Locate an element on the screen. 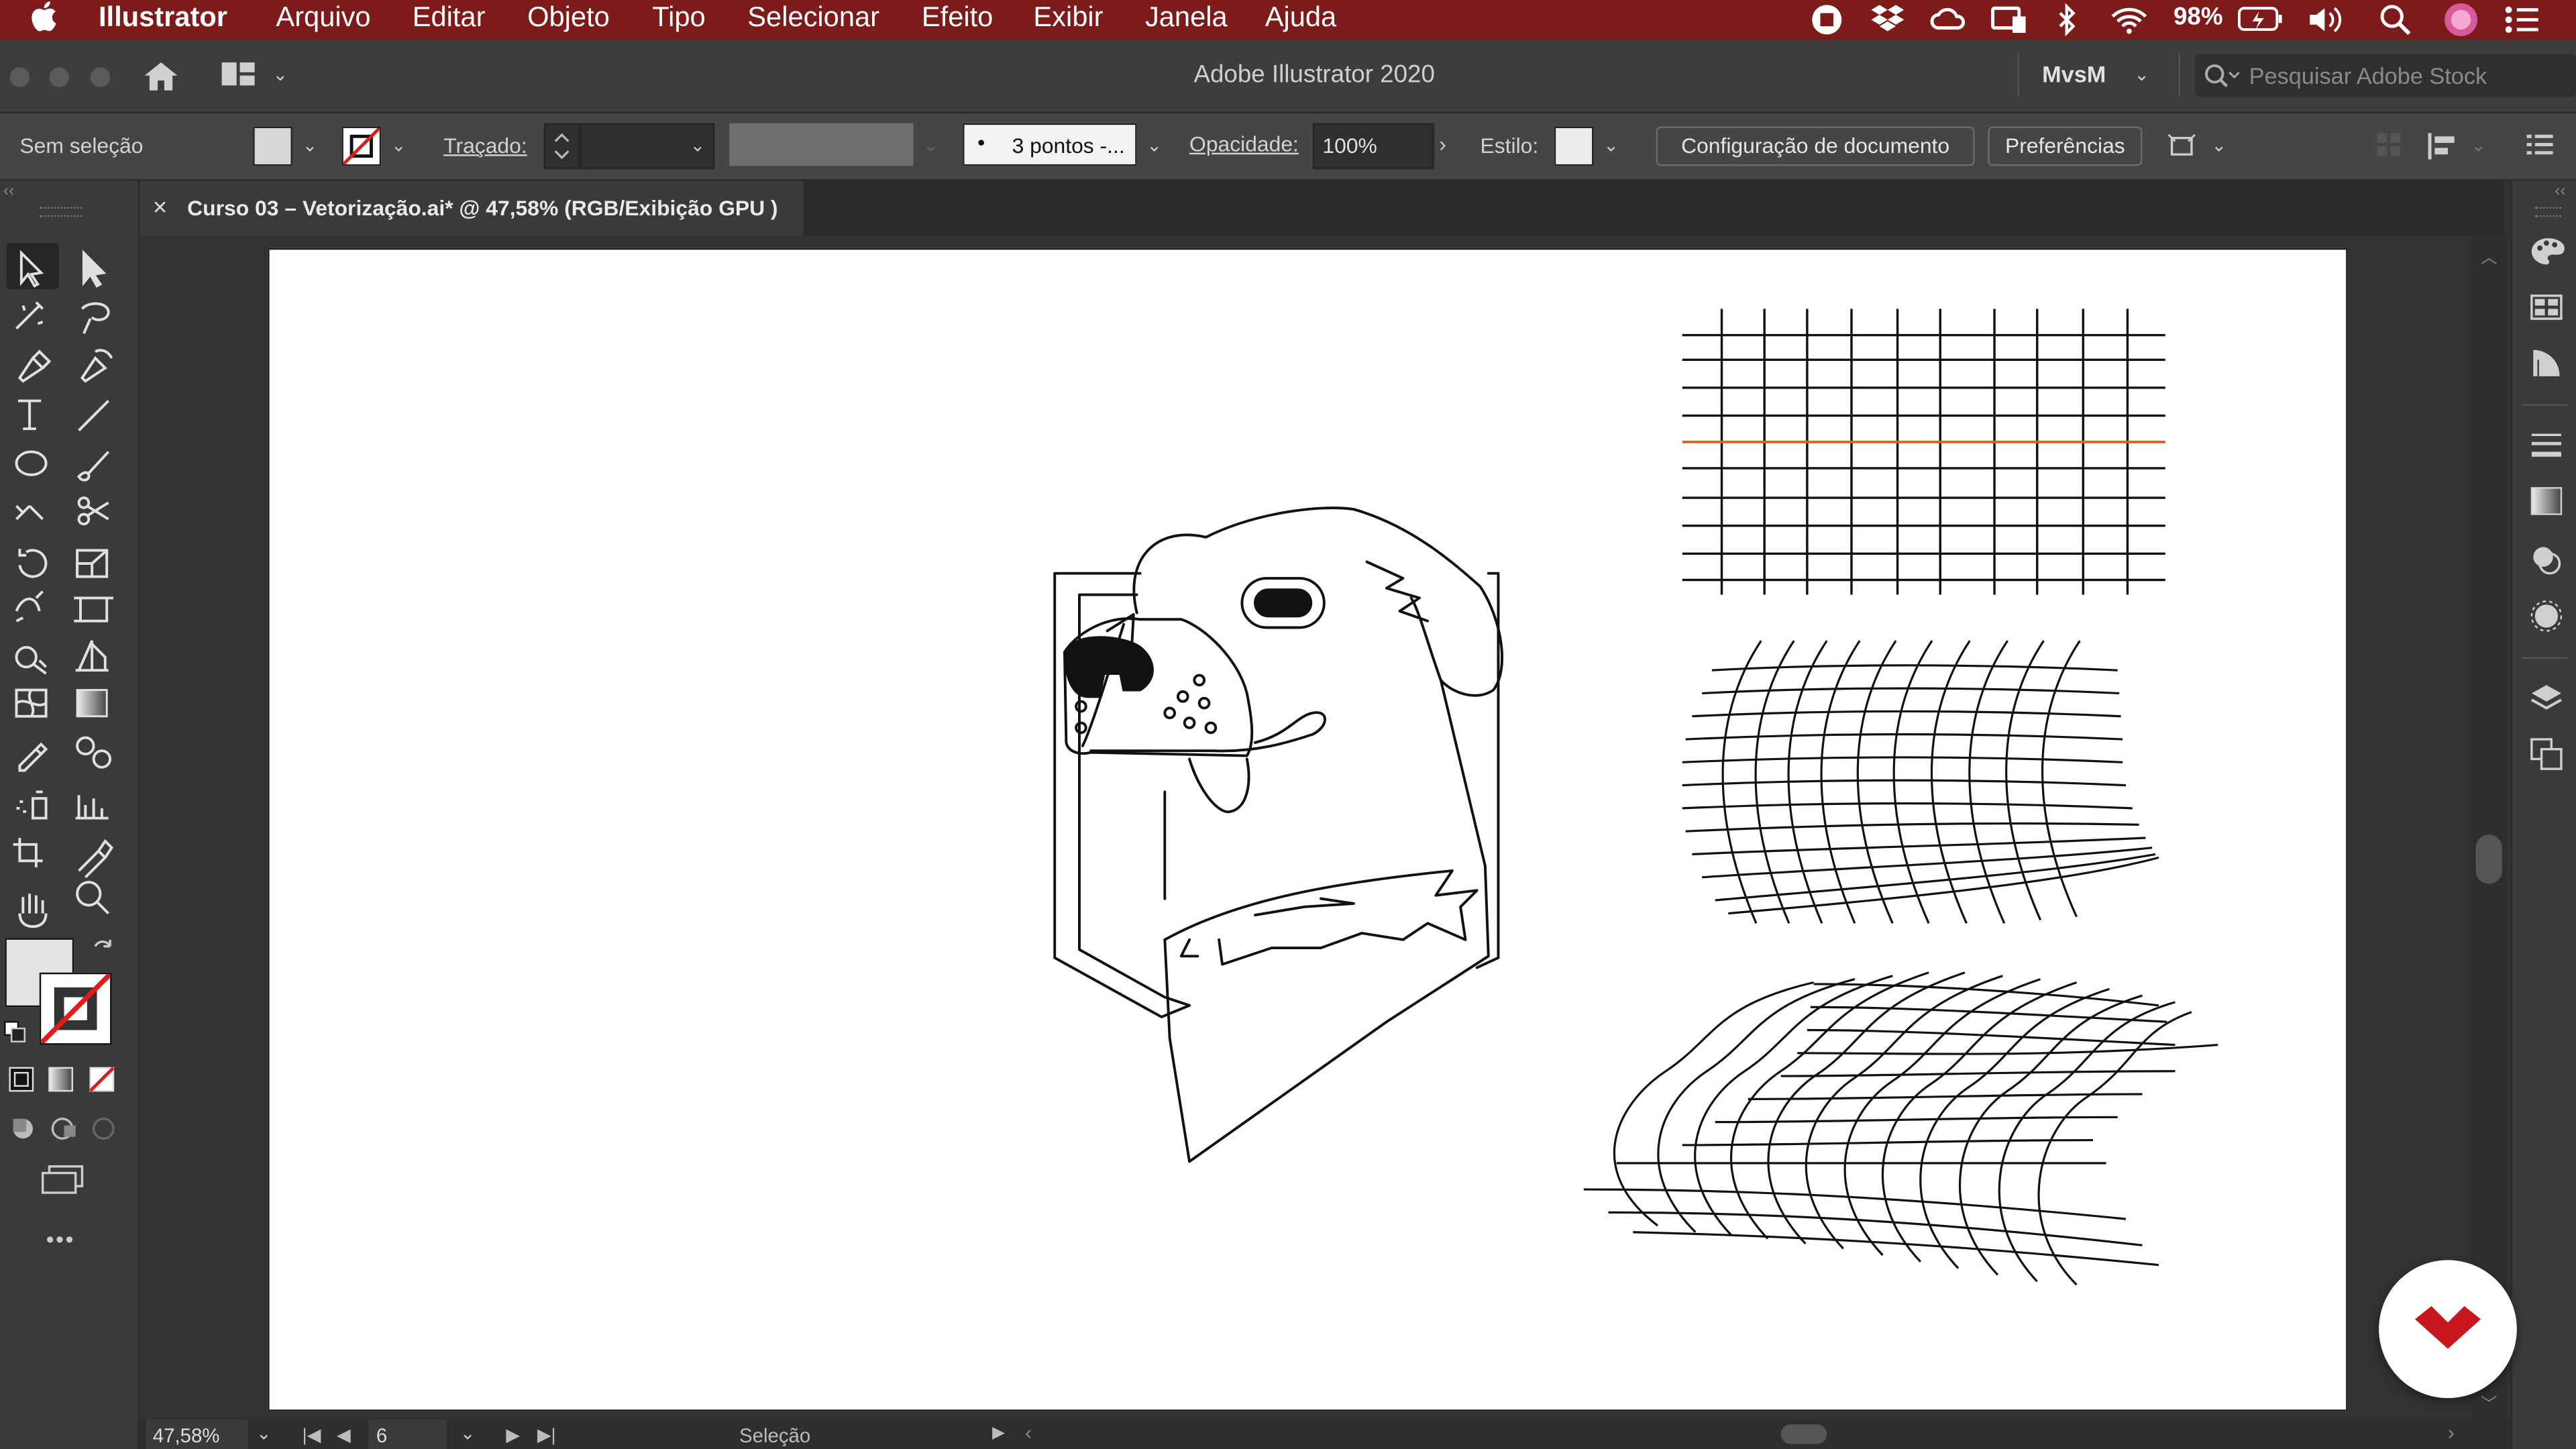 The image size is (2576, 1449). last-artboard-icon: ▶| is located at coordinates (546, 1435).